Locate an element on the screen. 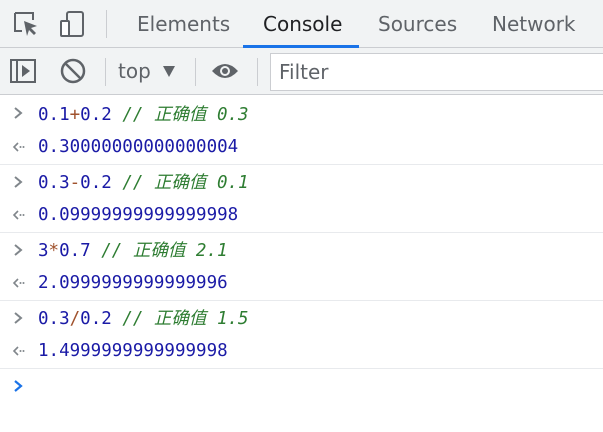  context-selector: top is located at coordinates (146, 71).